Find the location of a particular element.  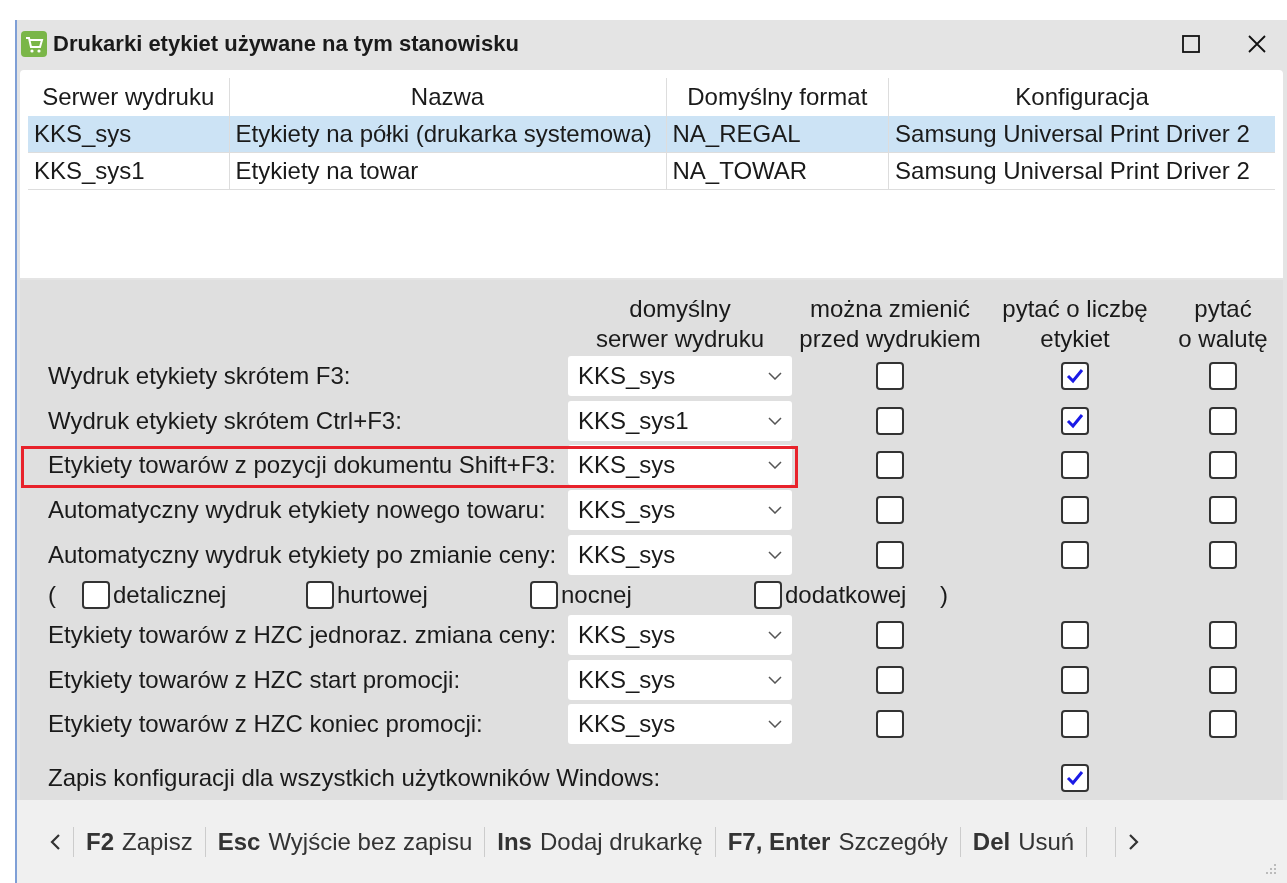

setting-label: Wydruk etykiety skrótem Ctrl+F3: is located at coordinates (225, 420).